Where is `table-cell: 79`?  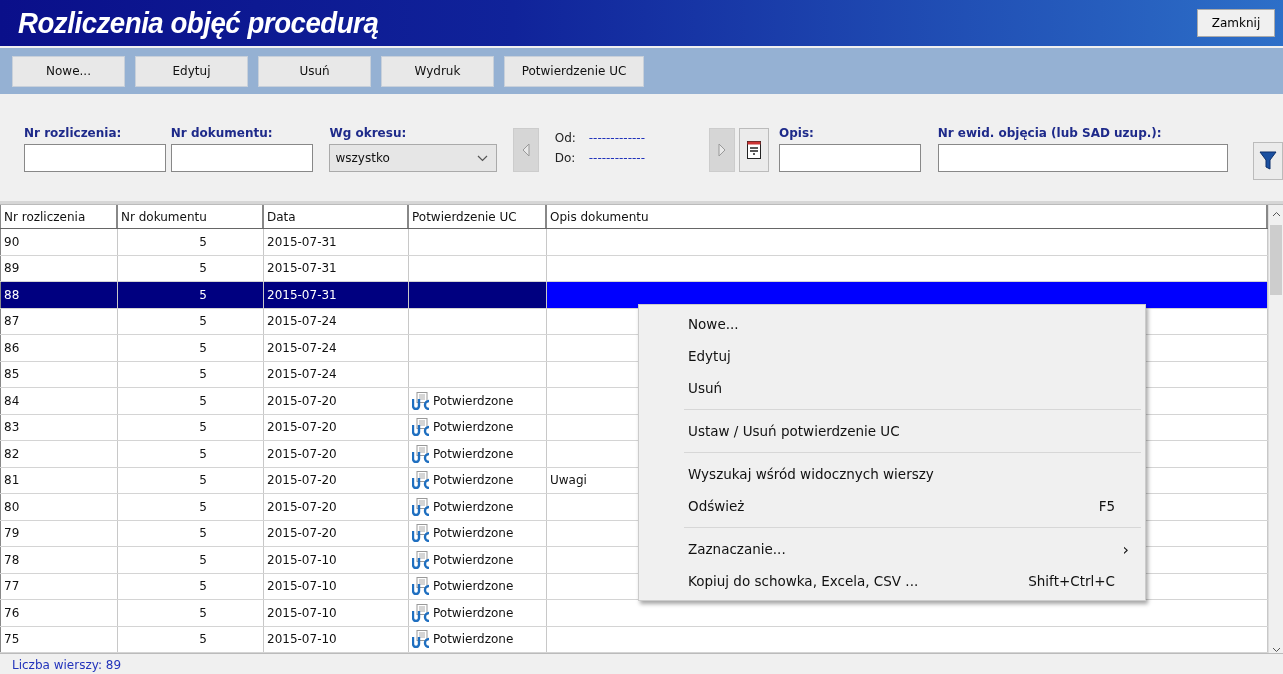
table-cell: 79 is located at coordinates (12, 533).